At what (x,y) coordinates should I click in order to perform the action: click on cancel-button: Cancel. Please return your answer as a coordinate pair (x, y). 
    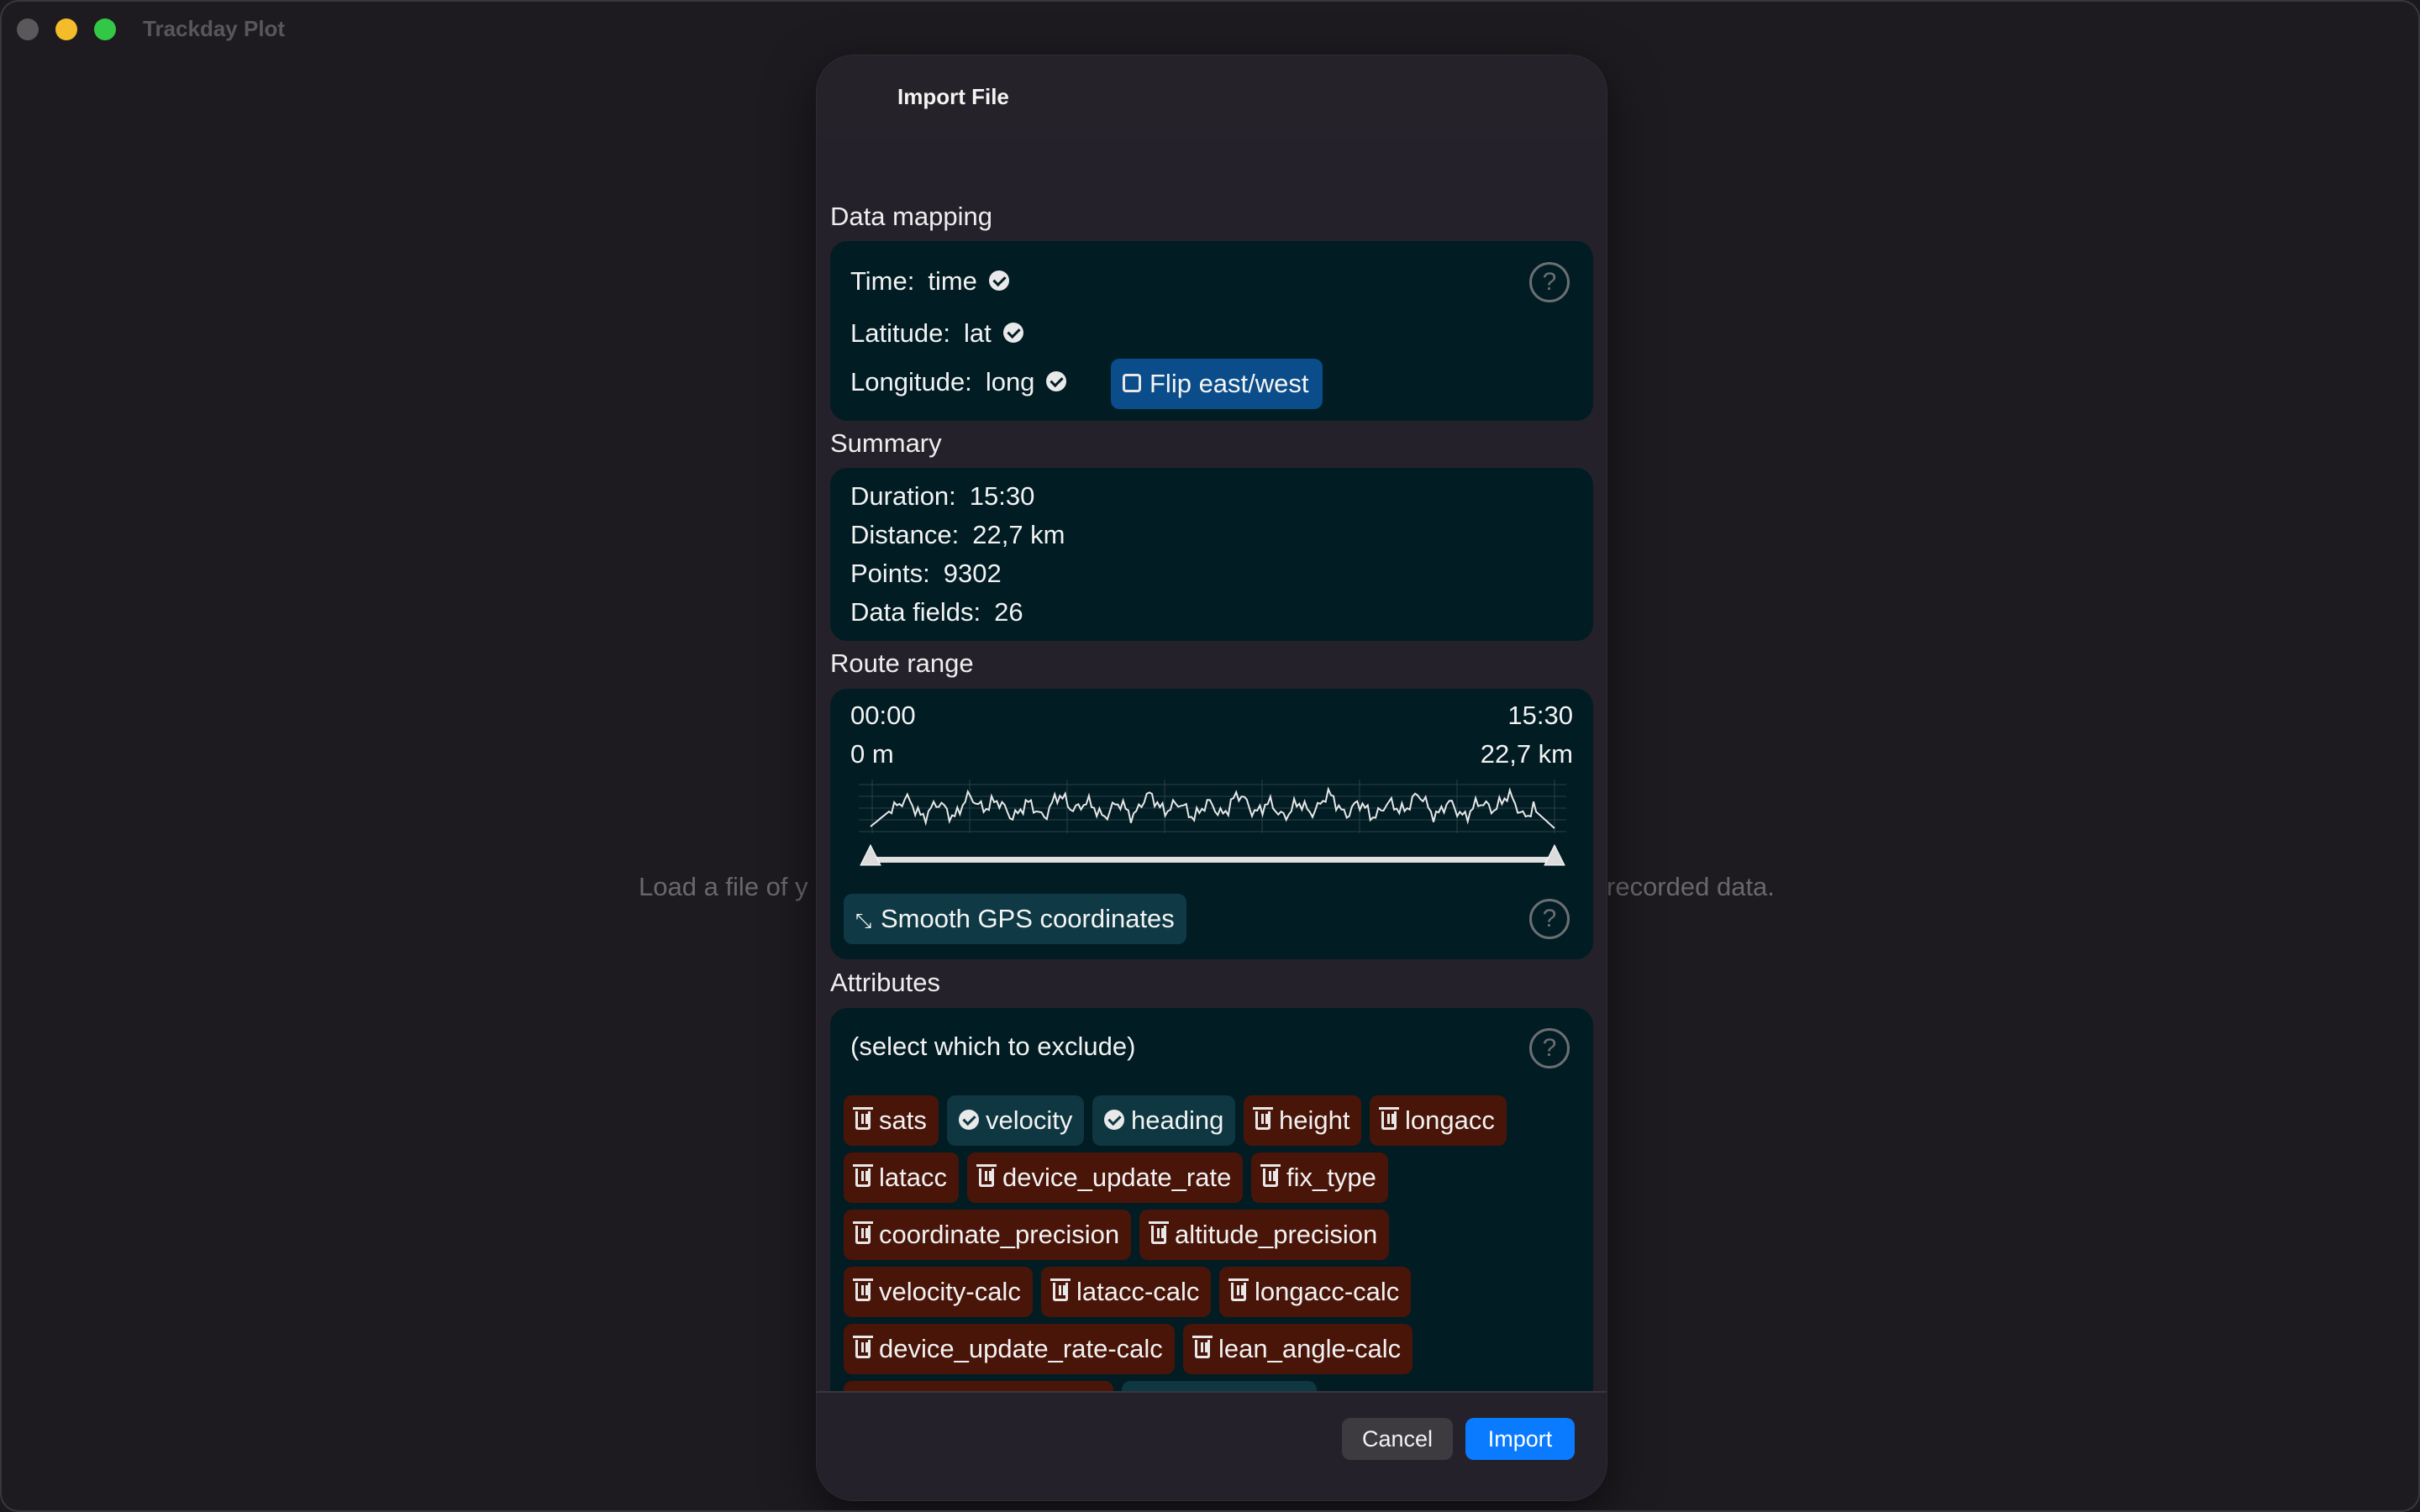
    Looking at the image, I should click on (1397, 1439).